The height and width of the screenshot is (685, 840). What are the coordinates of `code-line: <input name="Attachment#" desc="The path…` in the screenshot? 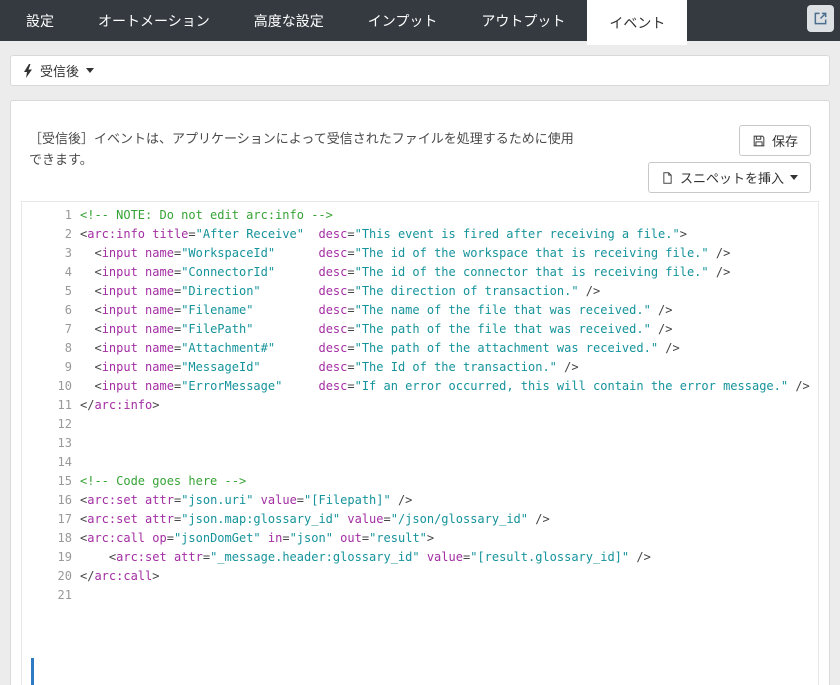 It's located at (449, 348).